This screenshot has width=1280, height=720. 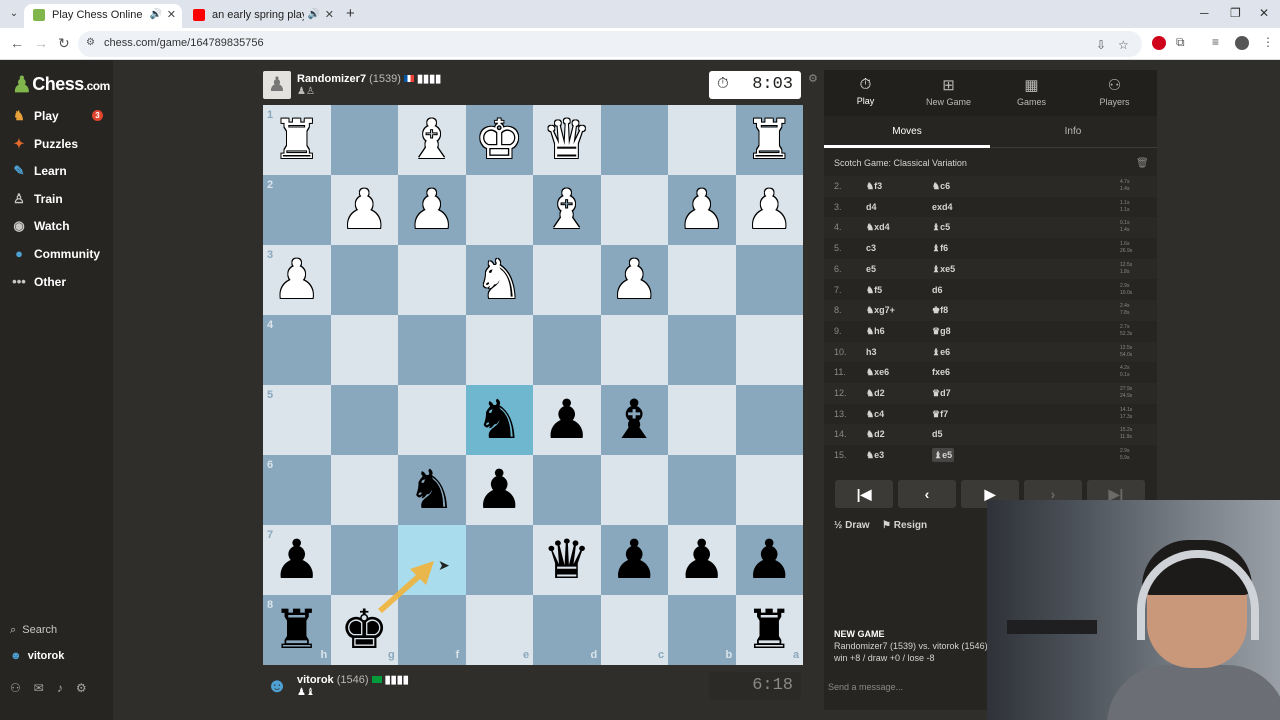 I want to click on install-icon: ⇩, so click(x=1101, y=45).